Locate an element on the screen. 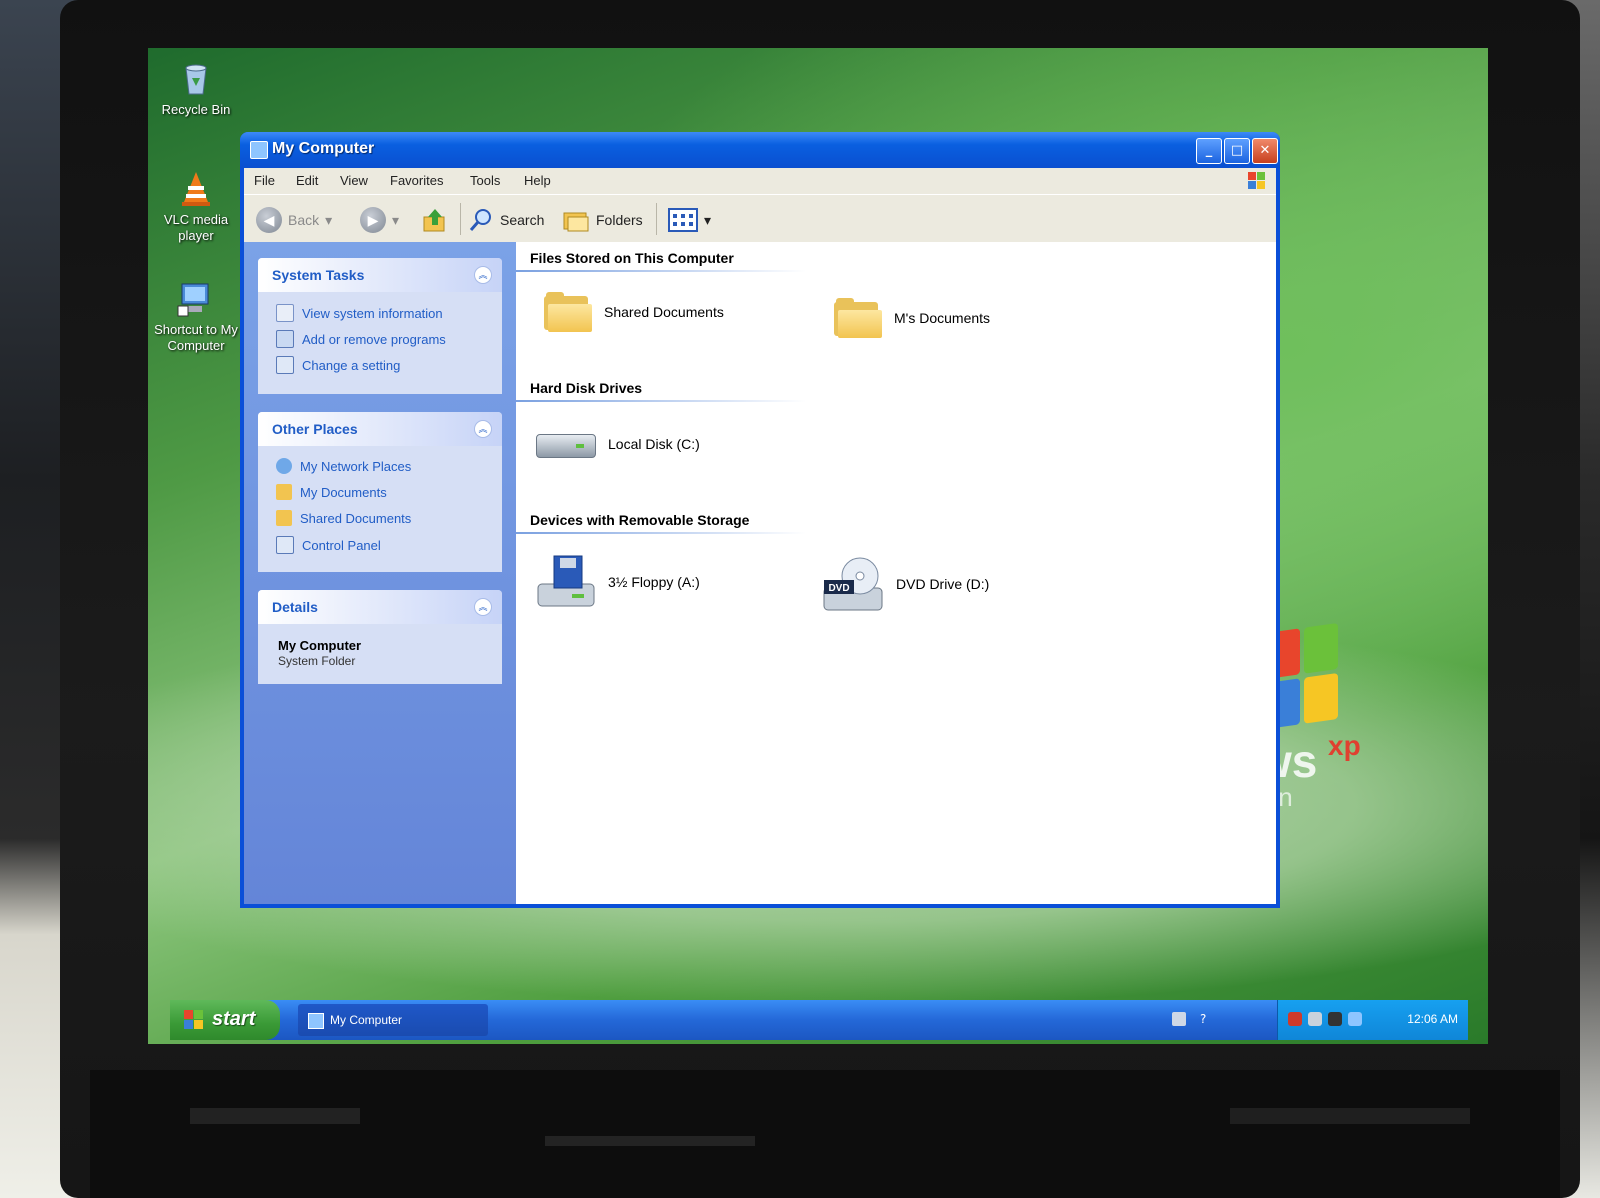 The image size is (1600, 1198). start-label: start is located at coordinates (234, 1019).